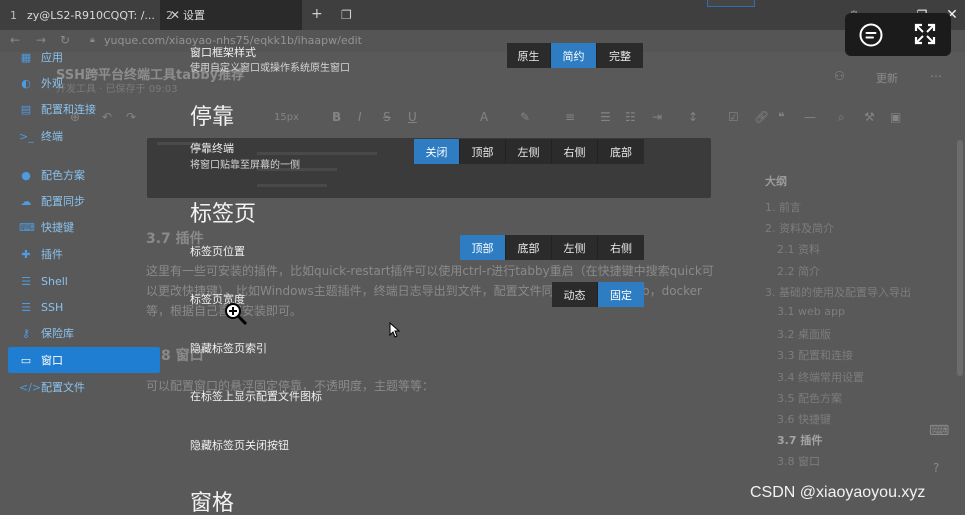 The image size is (965, 515). What do you see at coordinates (798, 249) in the screenshot?
I see `outline-item: 2.1 资料` at bounding box center [798, 249].